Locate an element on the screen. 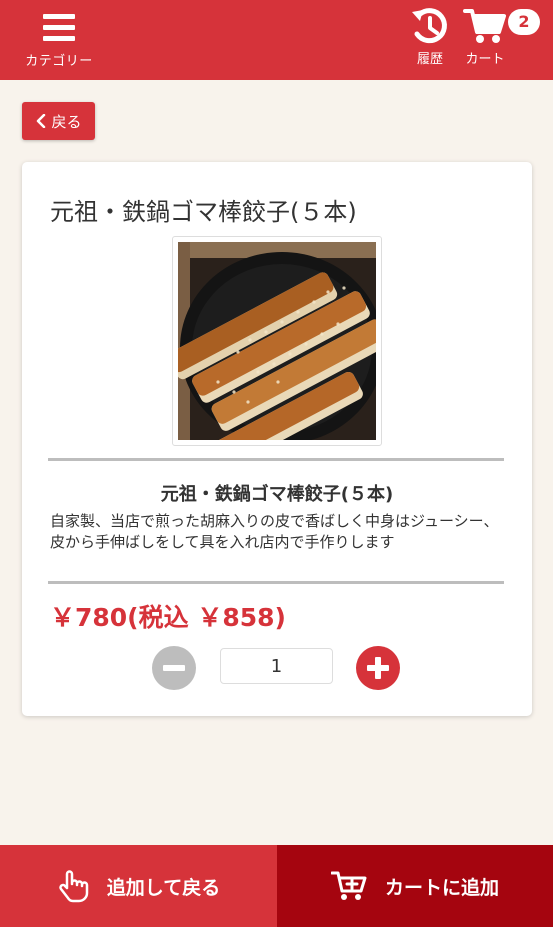 Image resolution: width=553 pixels, height=927 pixels. add-to-cart-label: カートに追加 is located at coordinates (441, 887).